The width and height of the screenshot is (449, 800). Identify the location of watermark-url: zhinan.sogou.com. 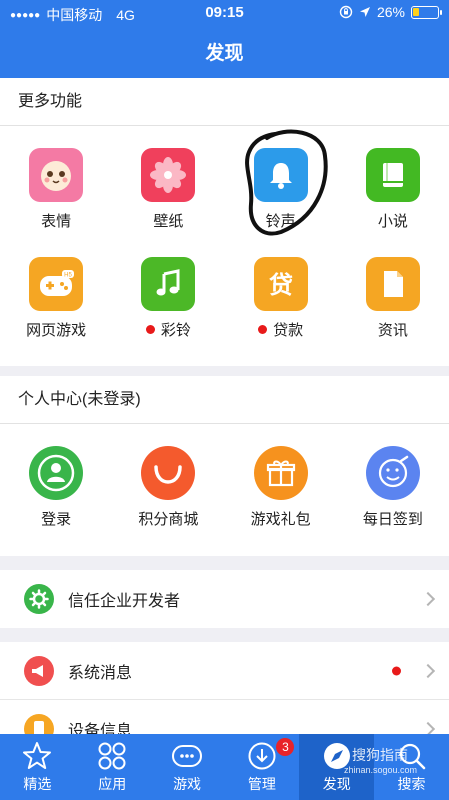
(381, 770).